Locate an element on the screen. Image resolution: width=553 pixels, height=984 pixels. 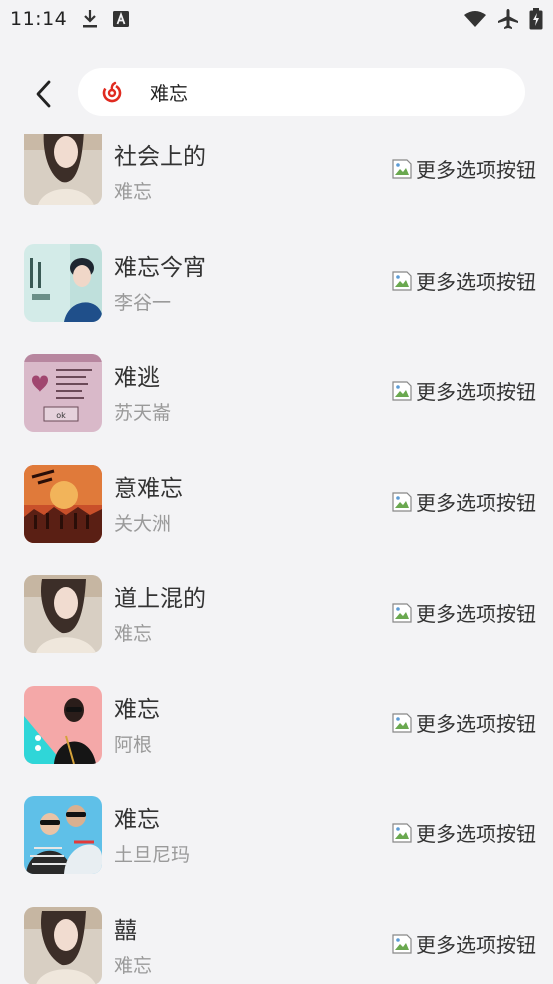
search-input: 难忘 is located at coordinates (301, 92).